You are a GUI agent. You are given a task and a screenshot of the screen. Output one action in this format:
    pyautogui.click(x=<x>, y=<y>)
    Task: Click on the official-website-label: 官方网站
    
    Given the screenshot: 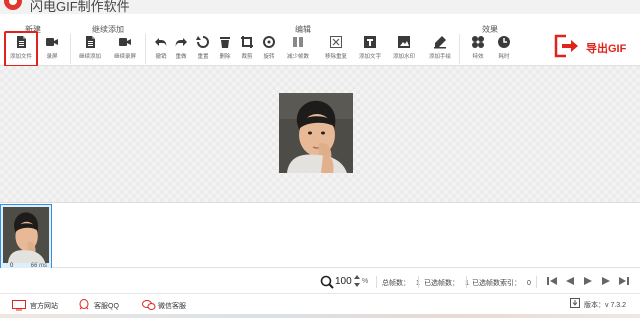 What is the action you would take?
    pyautogui.click(x=44, y=306)
    